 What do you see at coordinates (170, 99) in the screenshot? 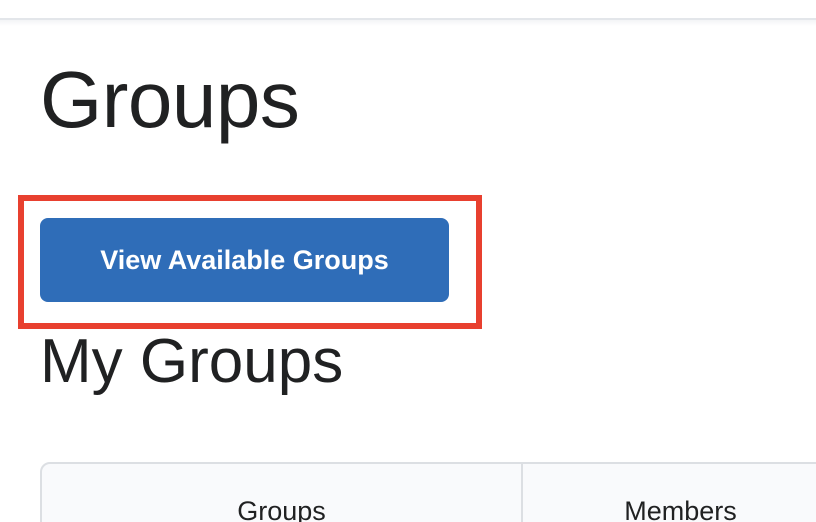
I see `page-title: Groups` at bounding box center [170, 99].